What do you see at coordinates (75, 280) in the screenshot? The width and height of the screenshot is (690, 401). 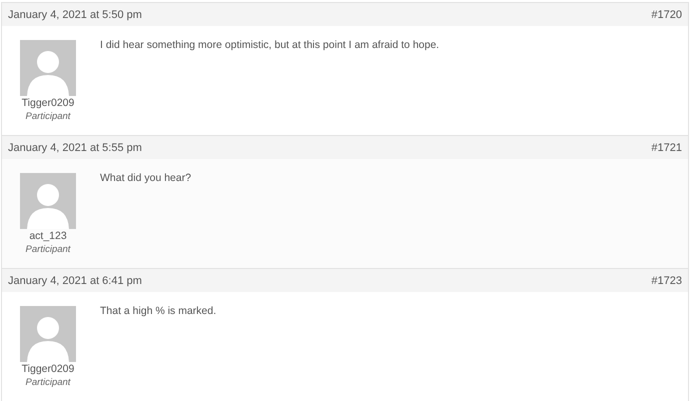 I see `post-date: January 4, 2021 at 6:41 pm` at bounding box center [75, 280].